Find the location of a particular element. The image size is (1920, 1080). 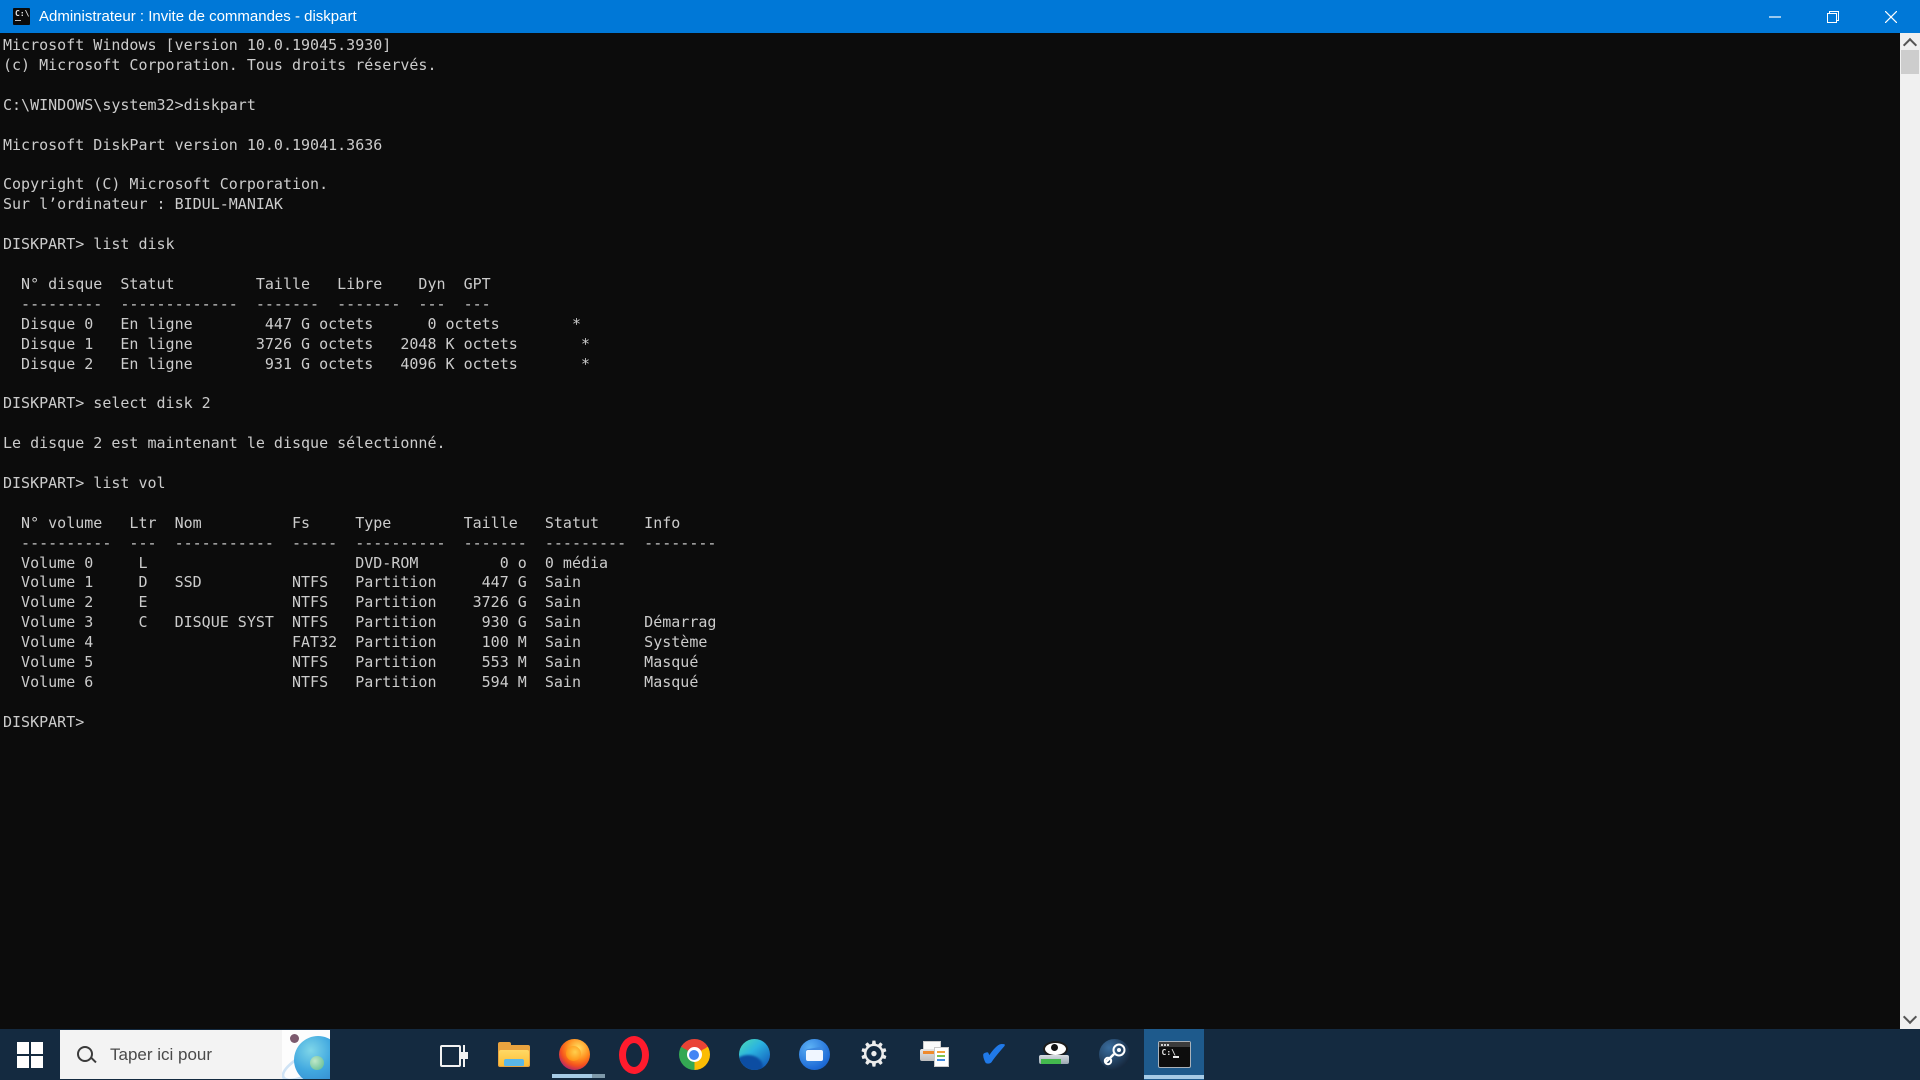

taskbar-item-check-app: ✔ is located at coordinates (994, 1054).